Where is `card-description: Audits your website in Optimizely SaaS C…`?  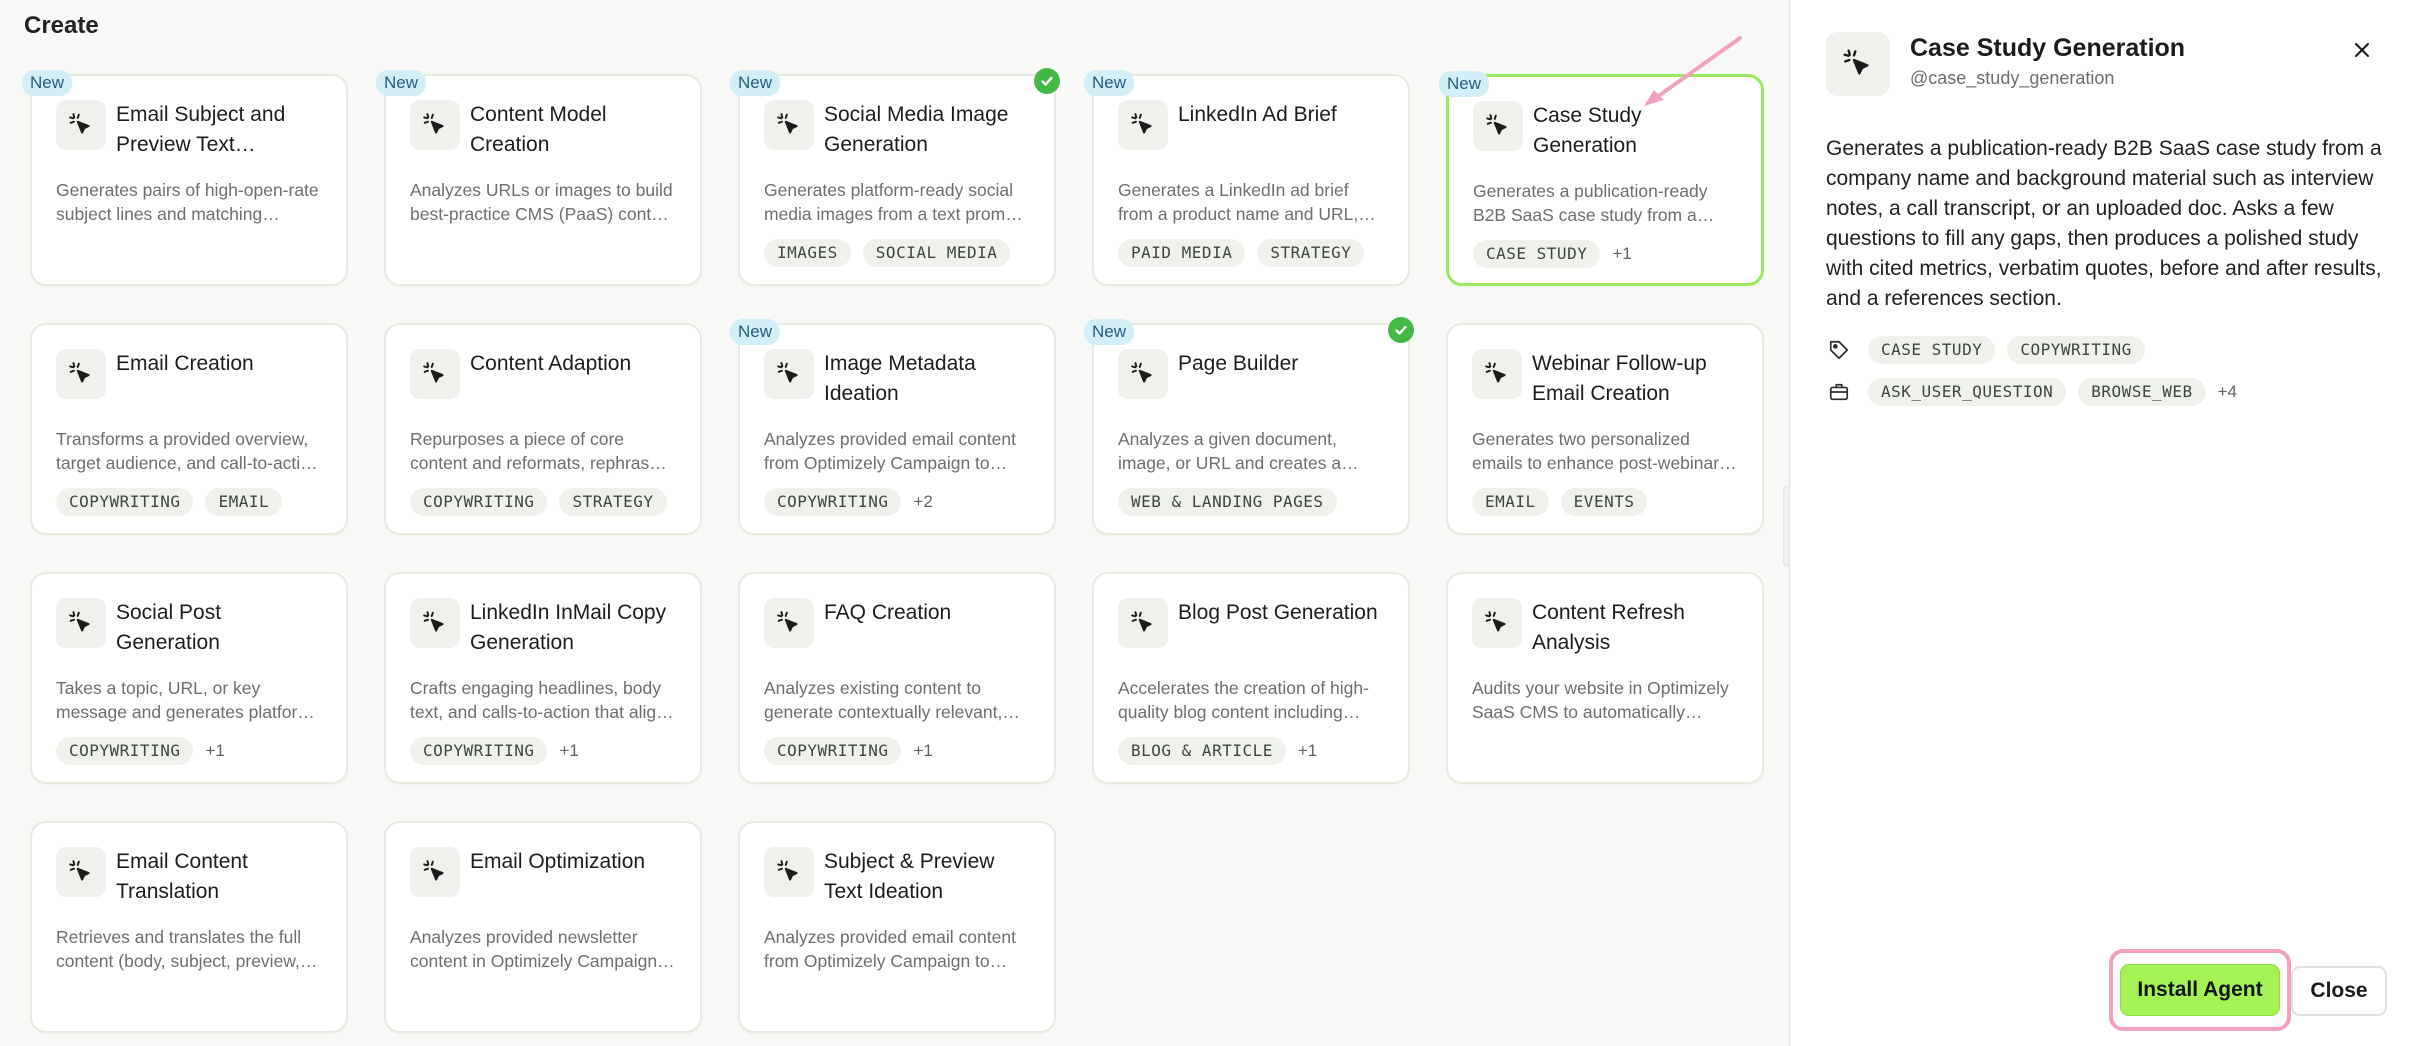
card-description: Audits your website in Optimizely SaaS C… is located at coordinates (1600, 700).